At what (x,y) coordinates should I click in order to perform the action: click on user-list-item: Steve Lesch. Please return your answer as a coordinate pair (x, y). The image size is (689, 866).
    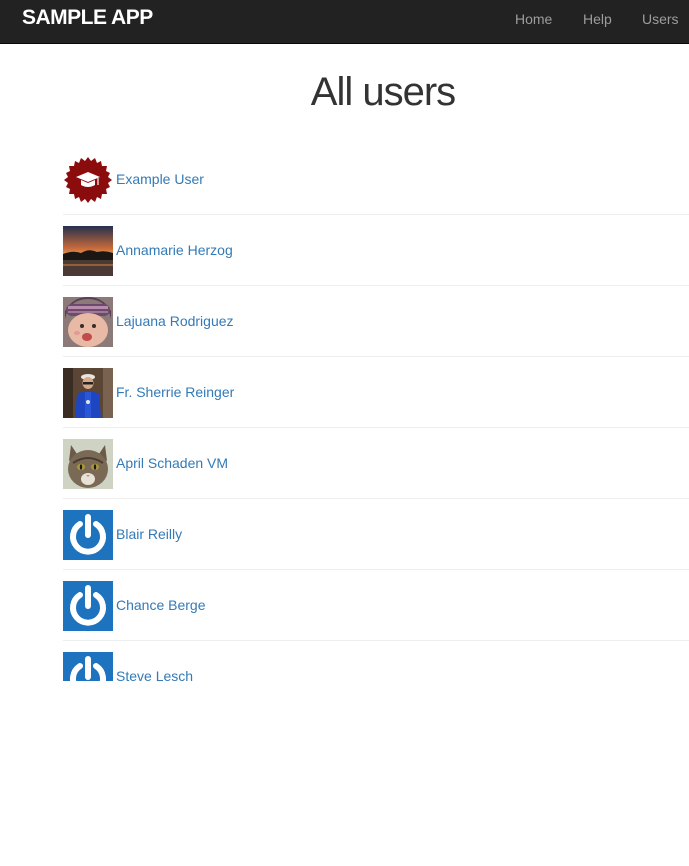
    Looking at the image, I should click on (376, 661).